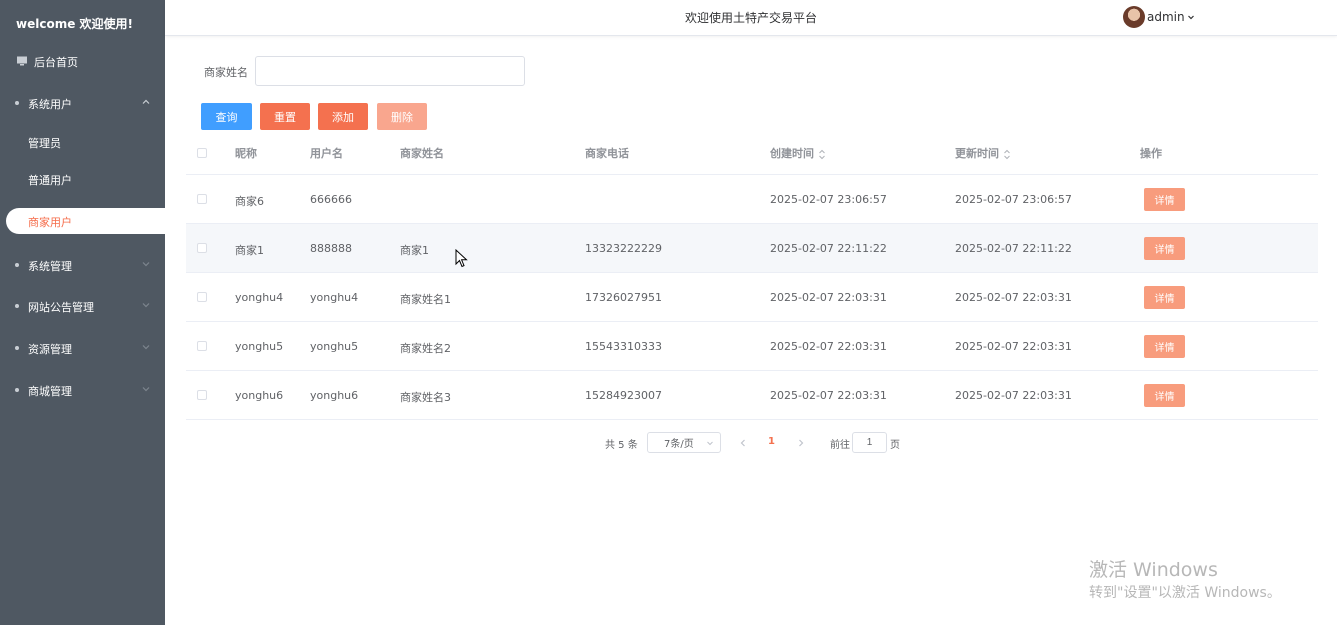 The image size is (1337, 625). I want to click on menu-item-resources: 资源管理, so click(82, 348).